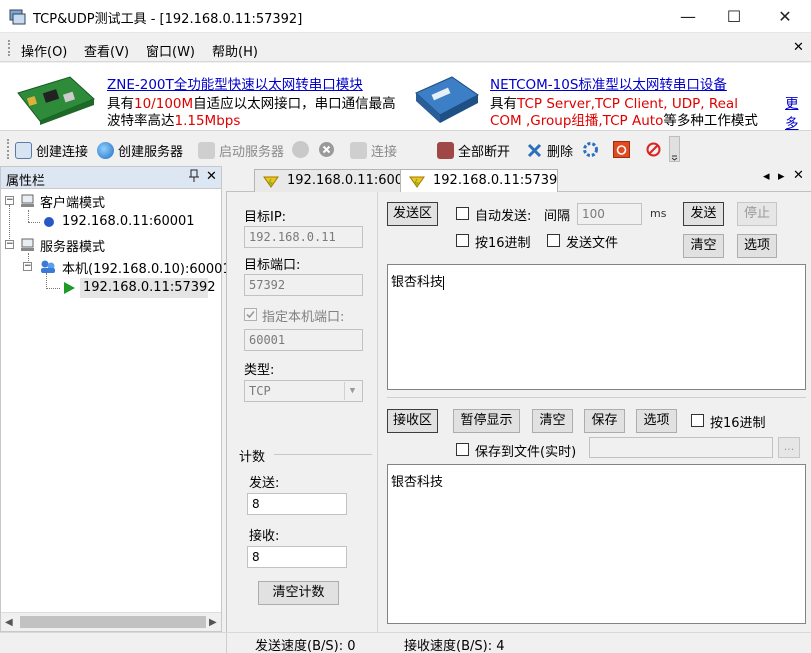 Image resolution: width=811 pixels, height=653 pixels. What do you see at coordinates (609, 214) in the screenshot?
I see `interval-field: 100` at bounding box center [609, 214].